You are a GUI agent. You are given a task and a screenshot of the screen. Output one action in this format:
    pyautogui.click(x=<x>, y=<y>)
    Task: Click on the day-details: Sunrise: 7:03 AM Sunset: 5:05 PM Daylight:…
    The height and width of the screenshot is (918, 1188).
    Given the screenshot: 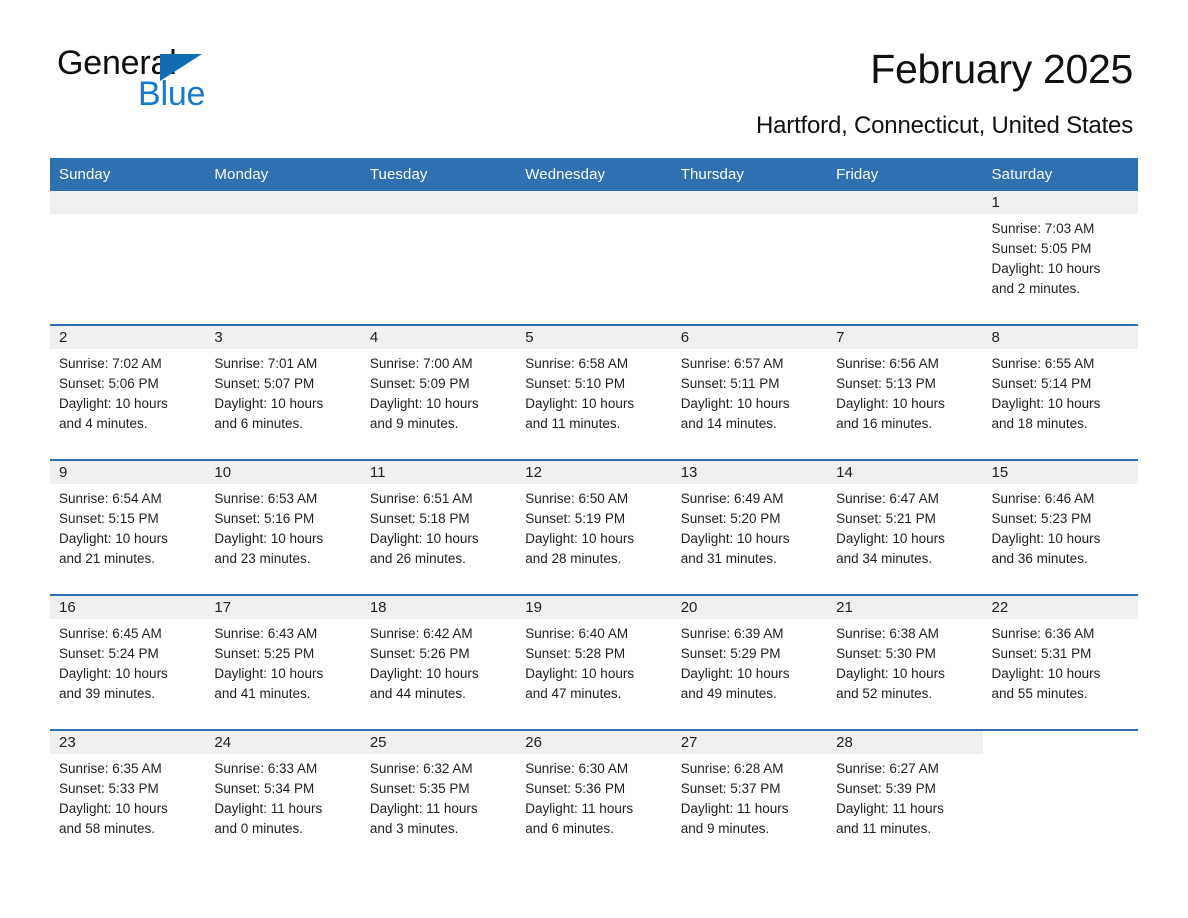 What is the action you would take?
    pyautogui.click(x=1060, y=256)
    